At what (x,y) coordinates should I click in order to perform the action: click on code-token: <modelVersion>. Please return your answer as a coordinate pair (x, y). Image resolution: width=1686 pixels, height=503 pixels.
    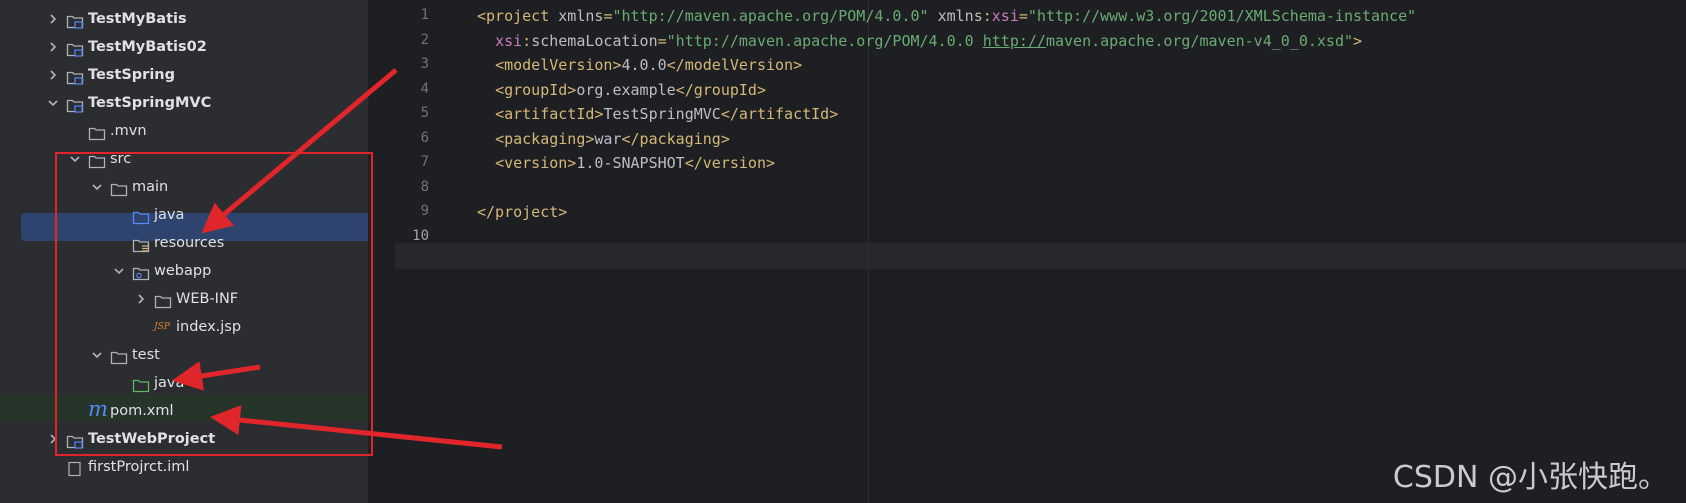
    Looking at the image, I should click on (558, 65).